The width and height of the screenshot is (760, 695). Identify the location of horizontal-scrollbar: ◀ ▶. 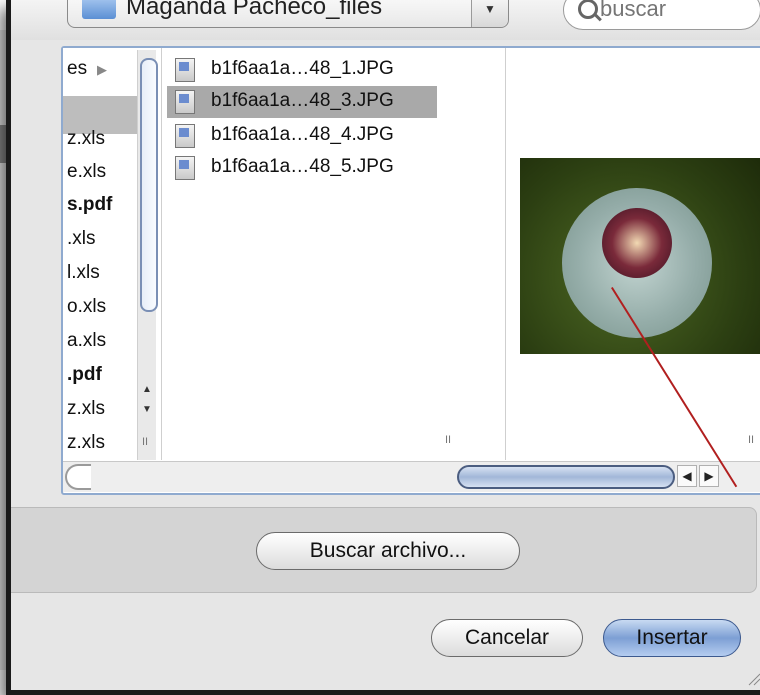
(411, 476).